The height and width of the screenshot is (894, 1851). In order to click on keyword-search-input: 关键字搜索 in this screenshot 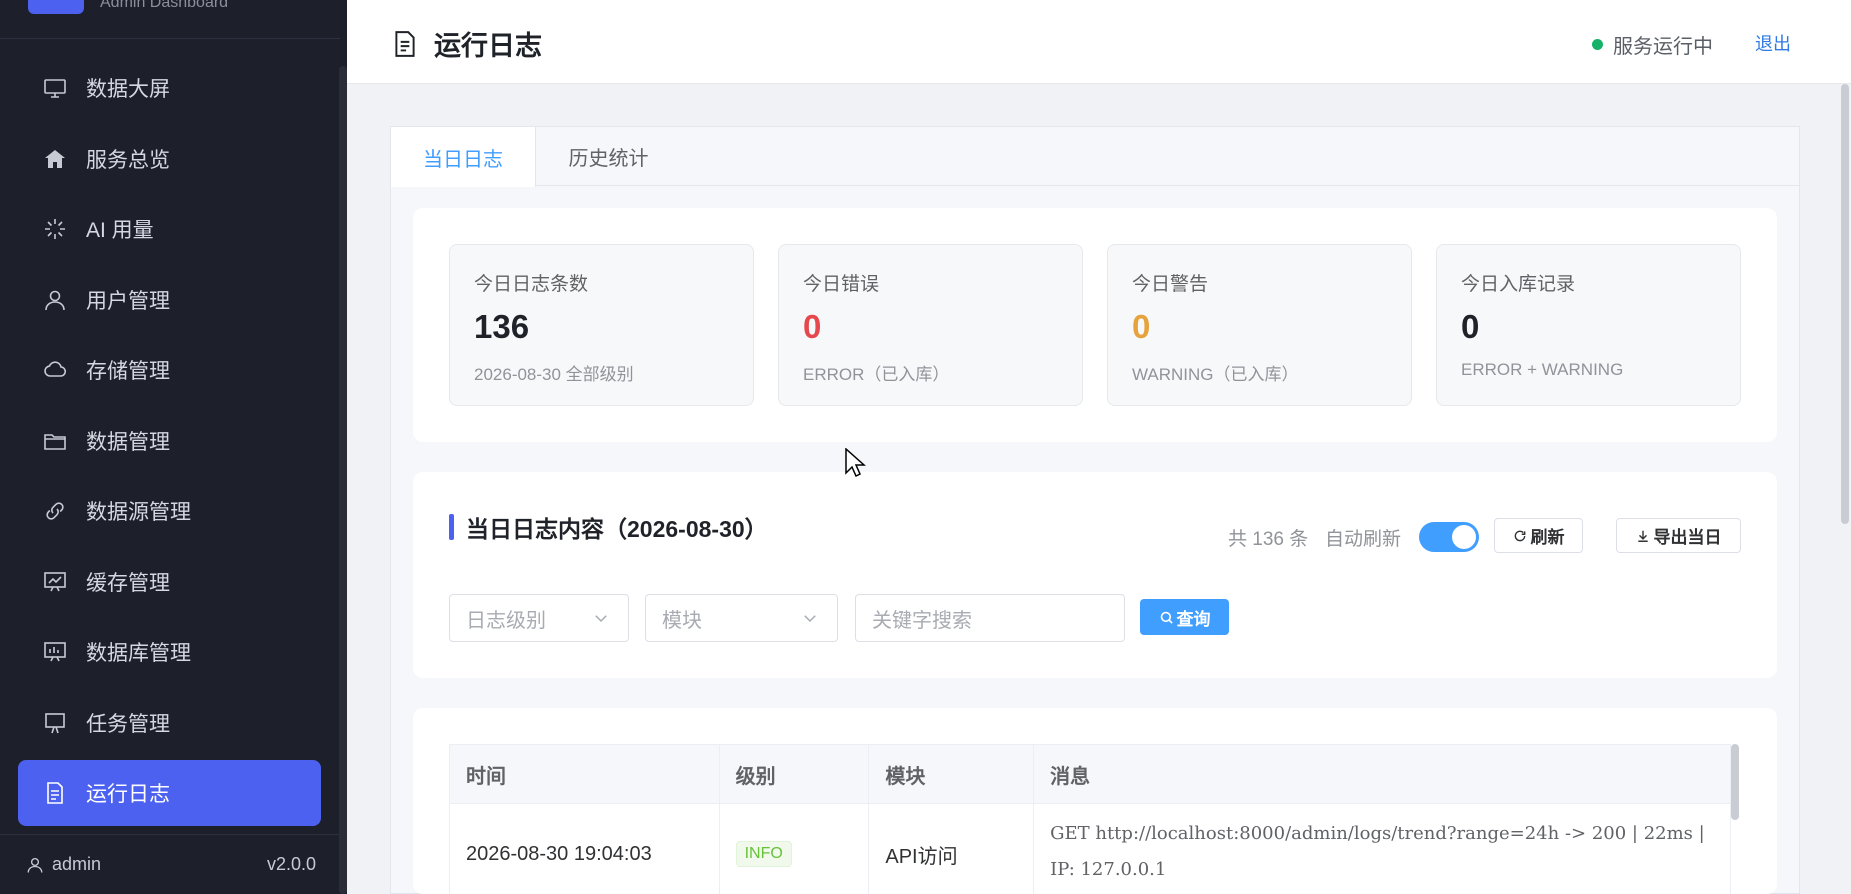, I will do `click(990, 618)`.